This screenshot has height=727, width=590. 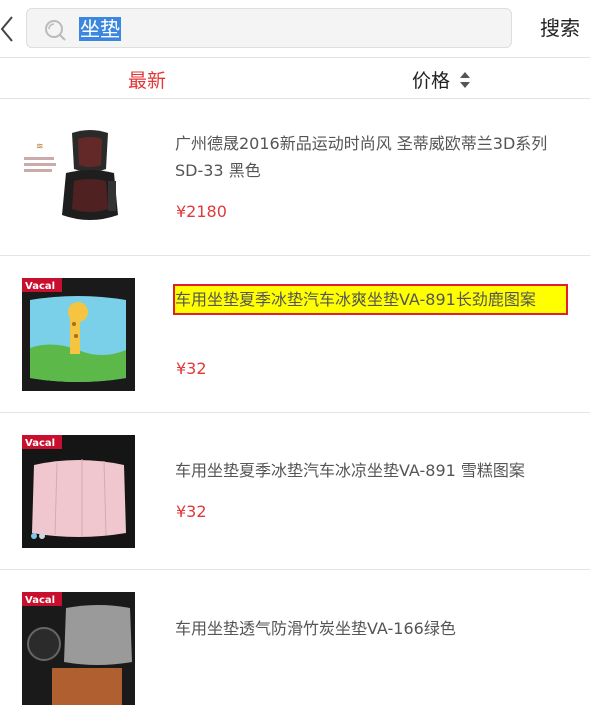 I want to click on search-query: 坐垫, so click(x=100, y=29).